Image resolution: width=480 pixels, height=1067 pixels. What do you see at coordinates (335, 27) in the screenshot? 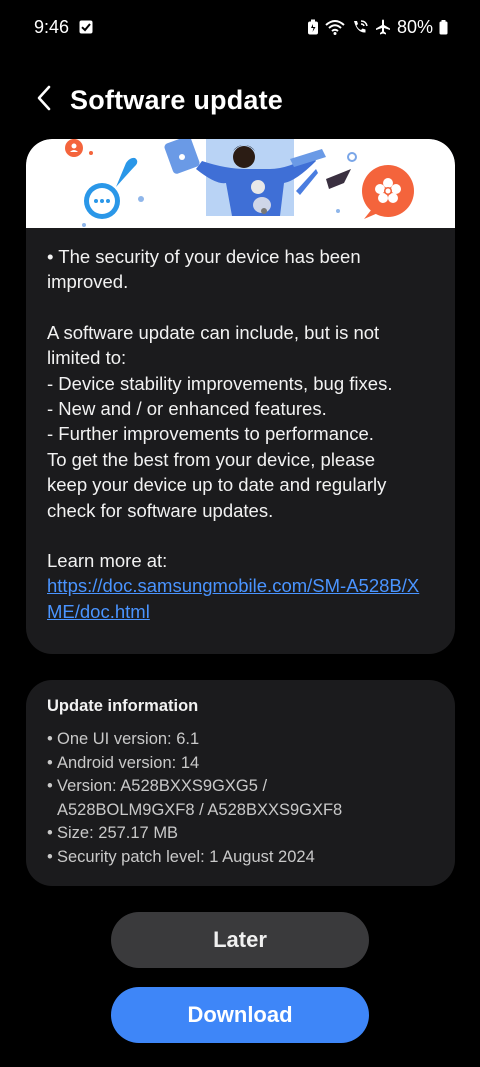
I see `wifi-icon` at bounding box center [335, 27].